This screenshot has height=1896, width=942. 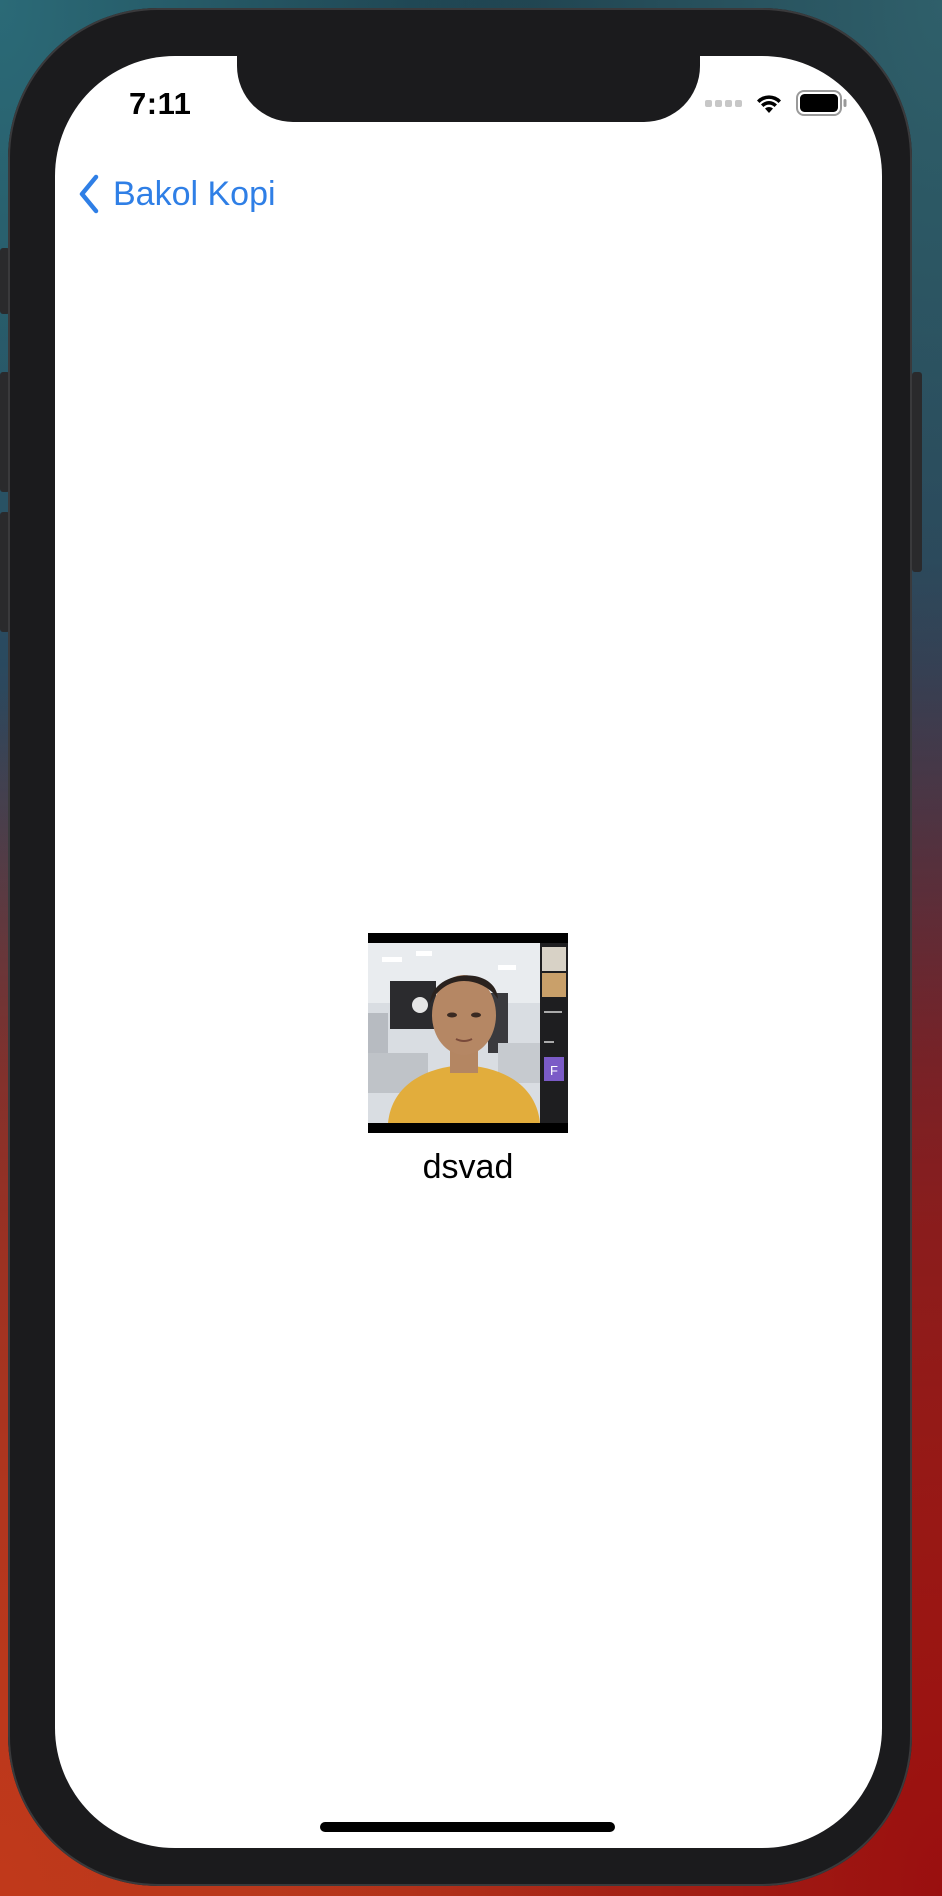 I want to click on photo-image: F, so click(x=468, y=1033).